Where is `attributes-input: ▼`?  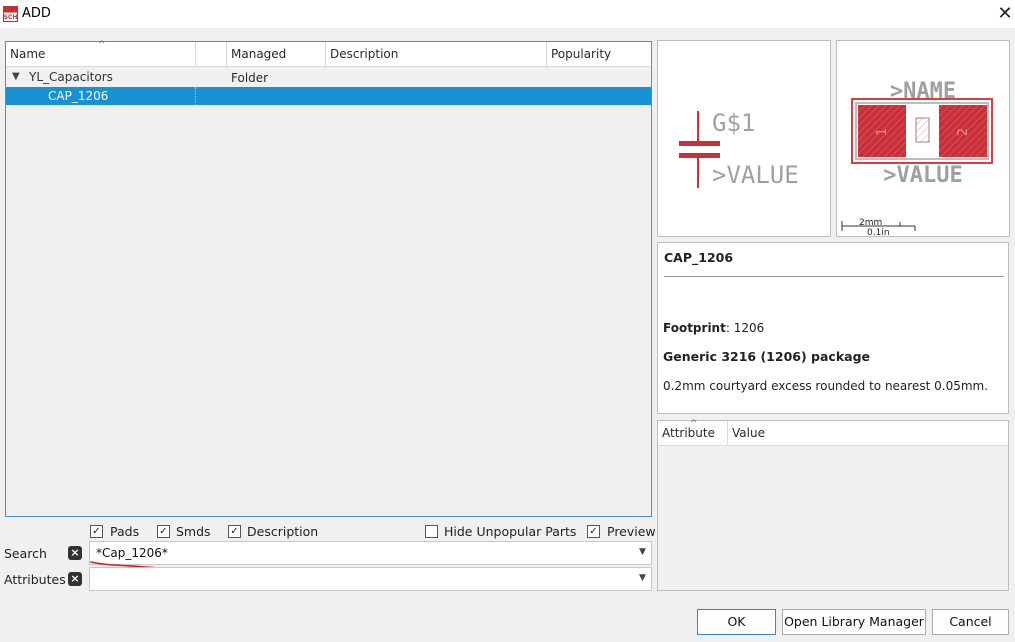 attributes-input: ▼ is located at coordinates (370, 579).